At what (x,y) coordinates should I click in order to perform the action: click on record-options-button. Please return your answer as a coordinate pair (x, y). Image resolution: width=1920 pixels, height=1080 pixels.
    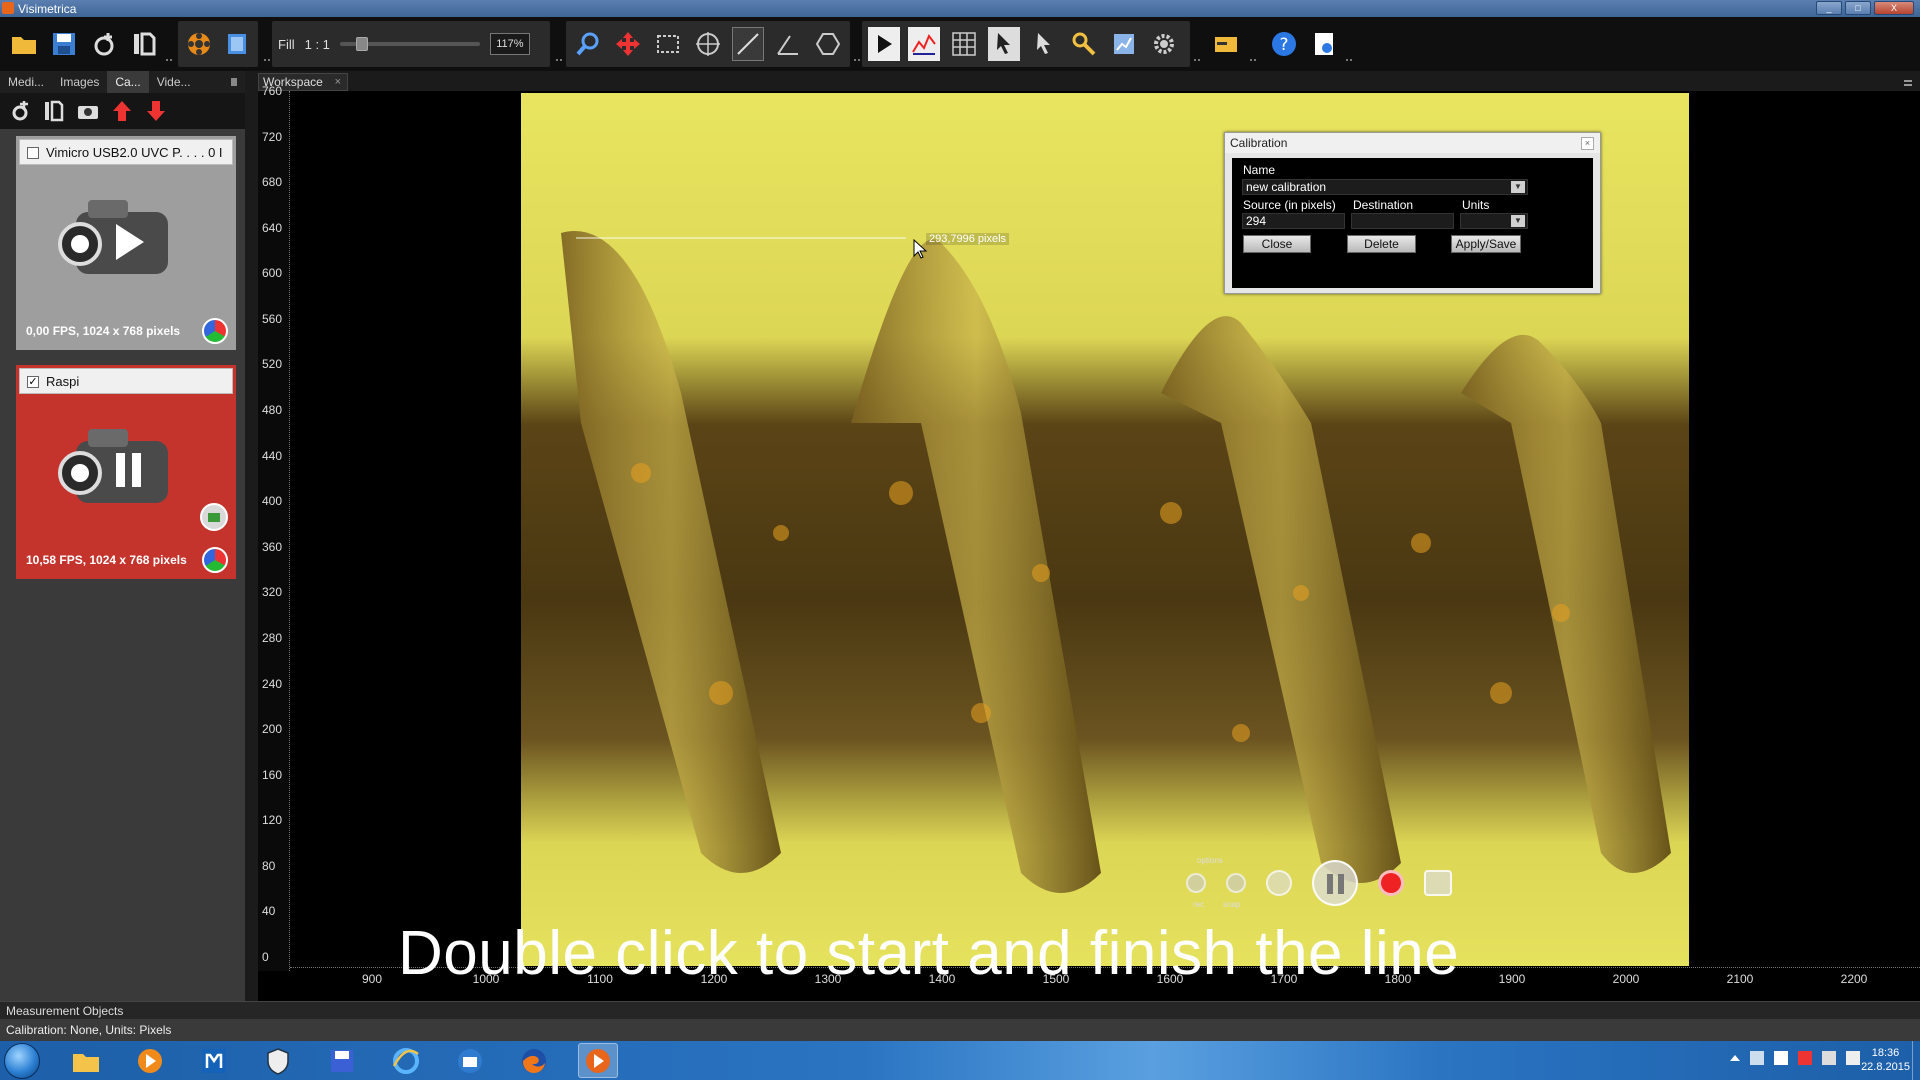
    Looking at the image, I should click on (1196, 883).